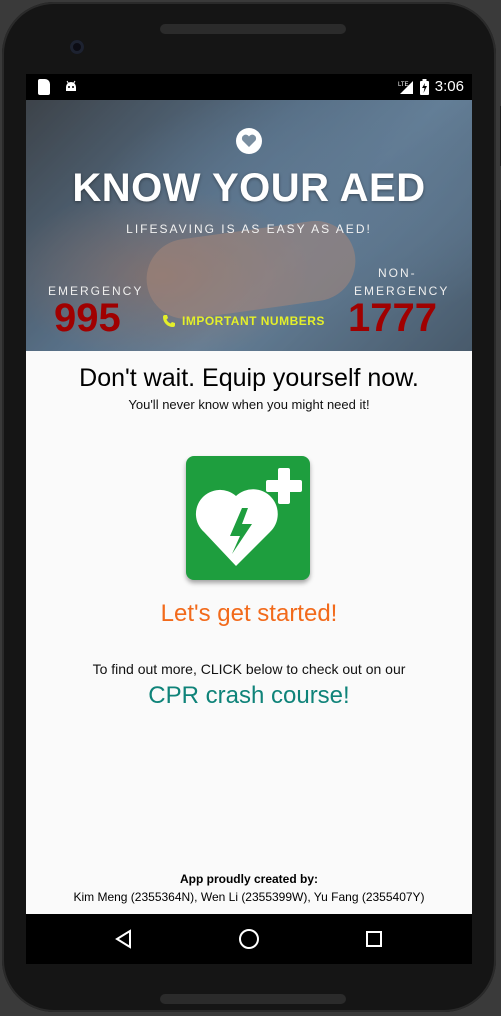  What do you see at coordinates (424, 86) in the screenshot?
I see `battery-icon` at bounding box center [424, 86].